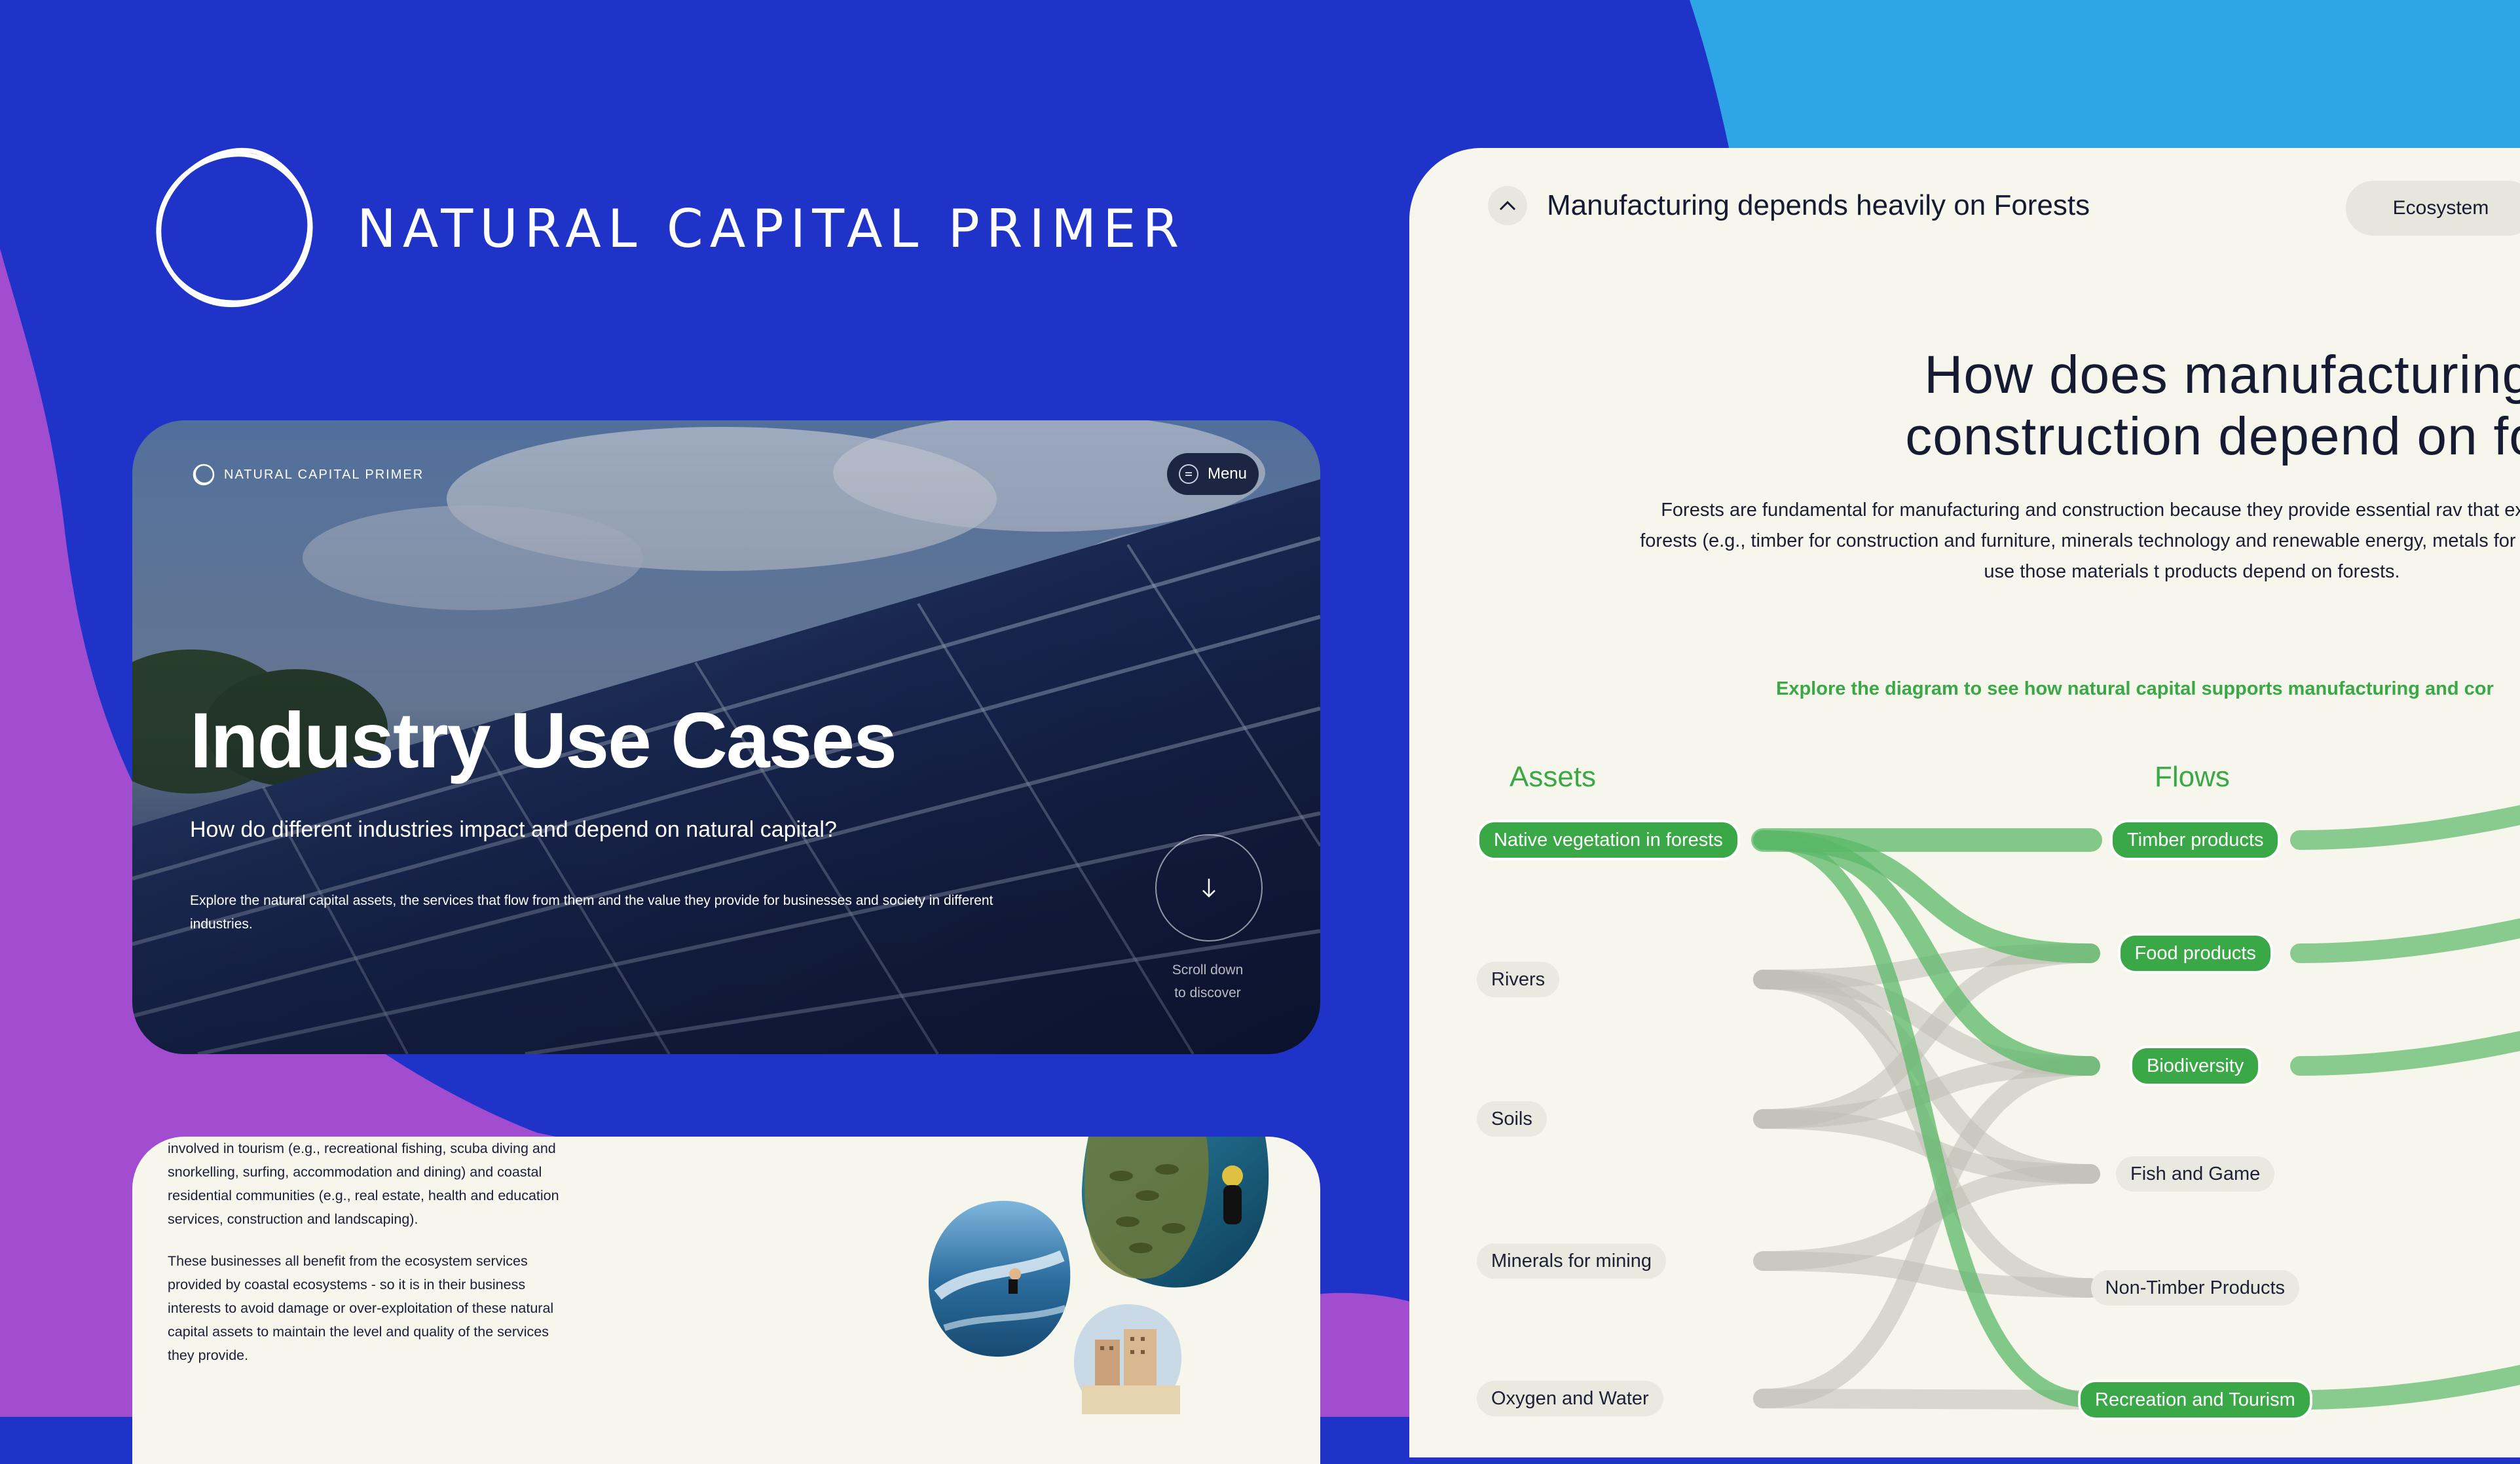  What do you see at coordinates (1571, 1261) in the screenshot?
I see `asset-node: Minerals for mining` at bounding box center [1571, 1261].